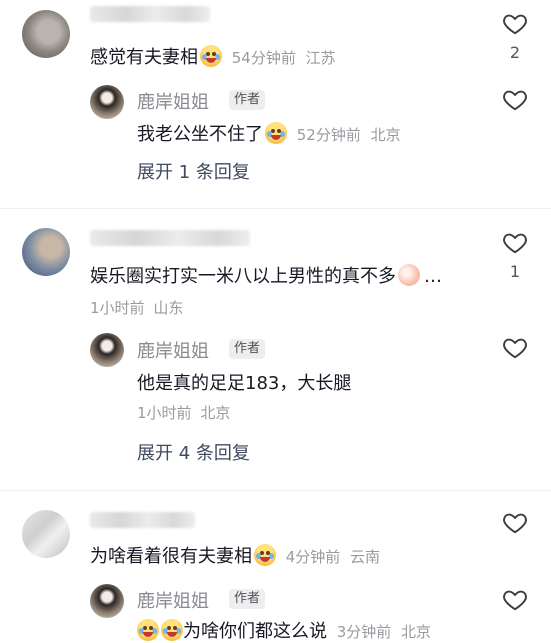  I want to click on reply-text: 他是真的足足183，大长腿, so click(244, 383).